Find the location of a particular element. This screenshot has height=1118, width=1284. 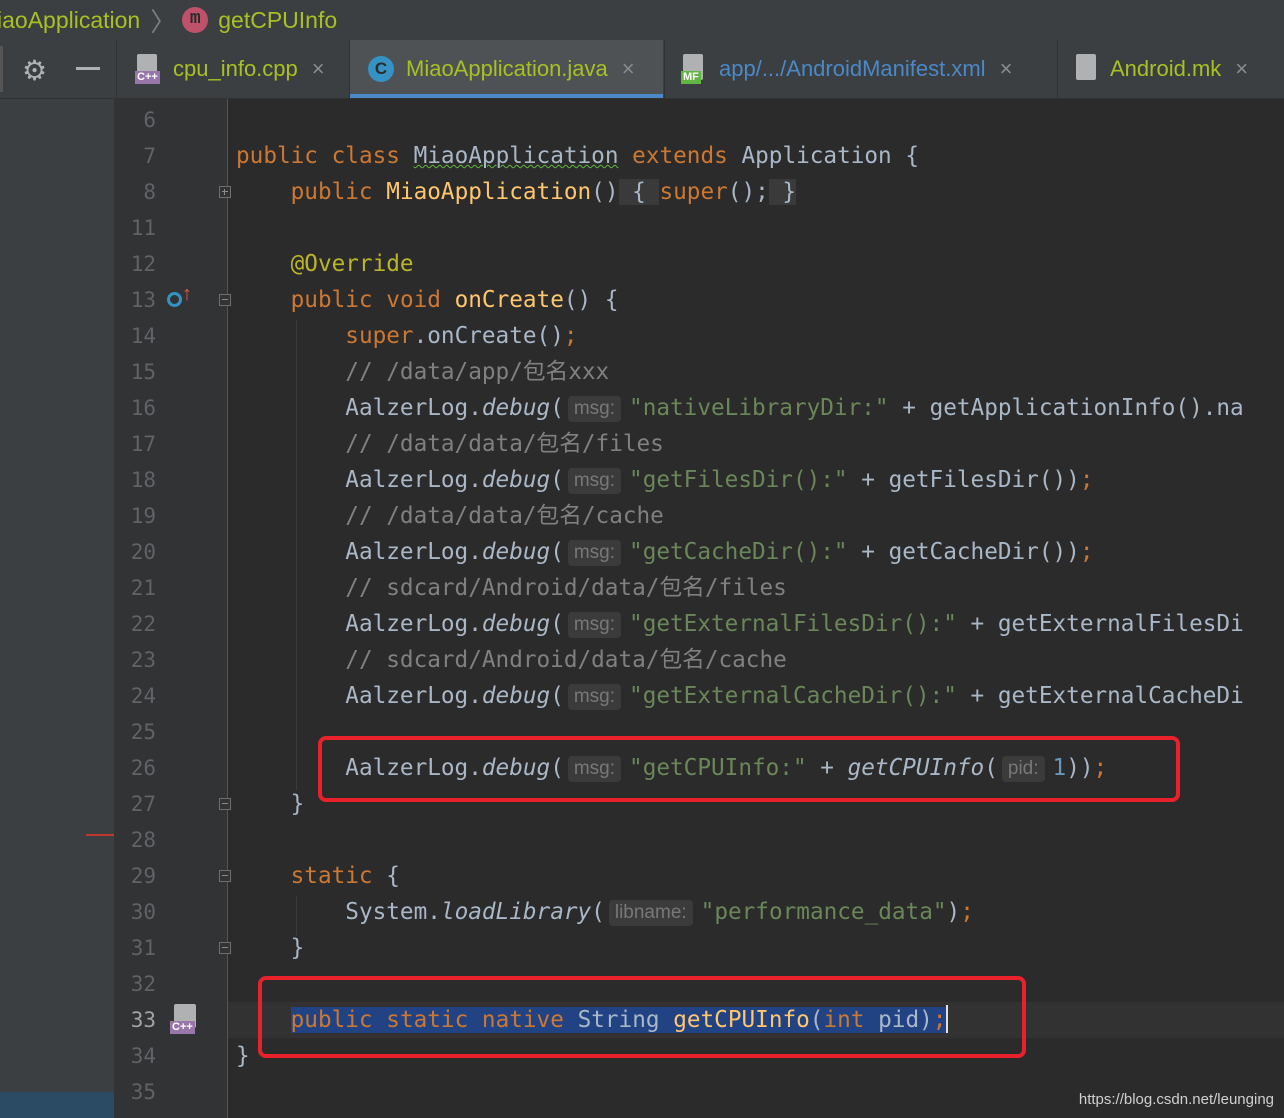

code-line-14: super.onCreate(); is located at coordinates (406, 336).